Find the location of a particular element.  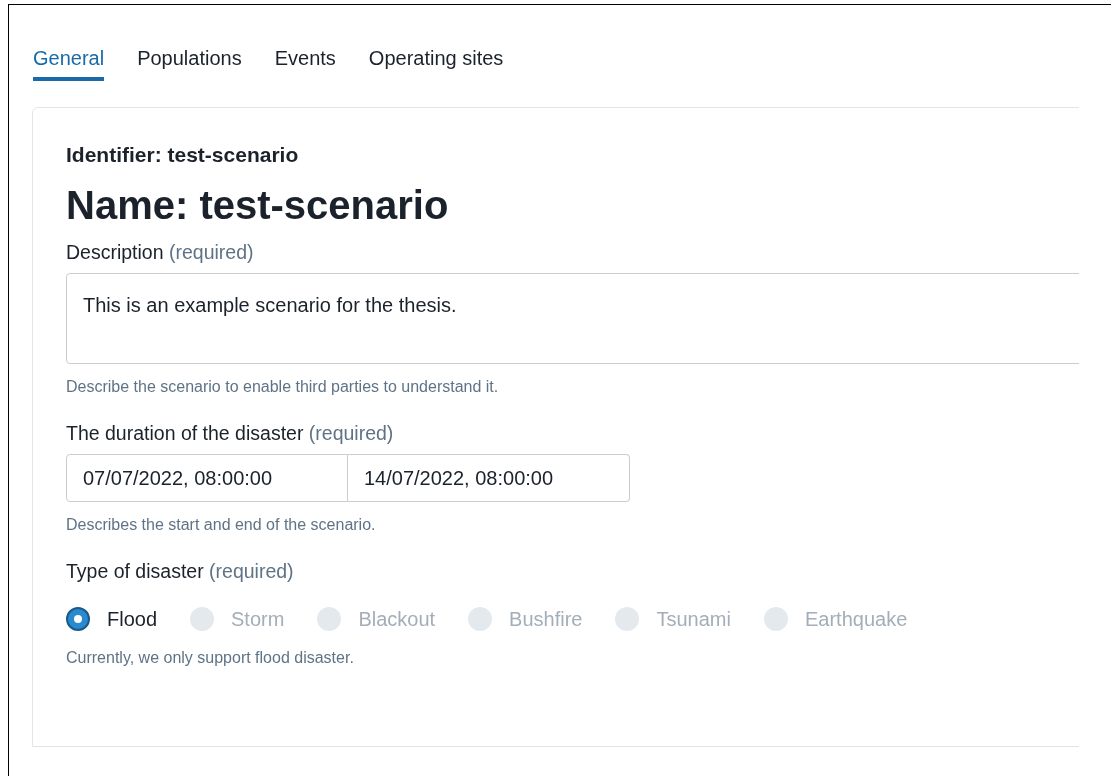

tab: General is located at coordinates (69, 63).